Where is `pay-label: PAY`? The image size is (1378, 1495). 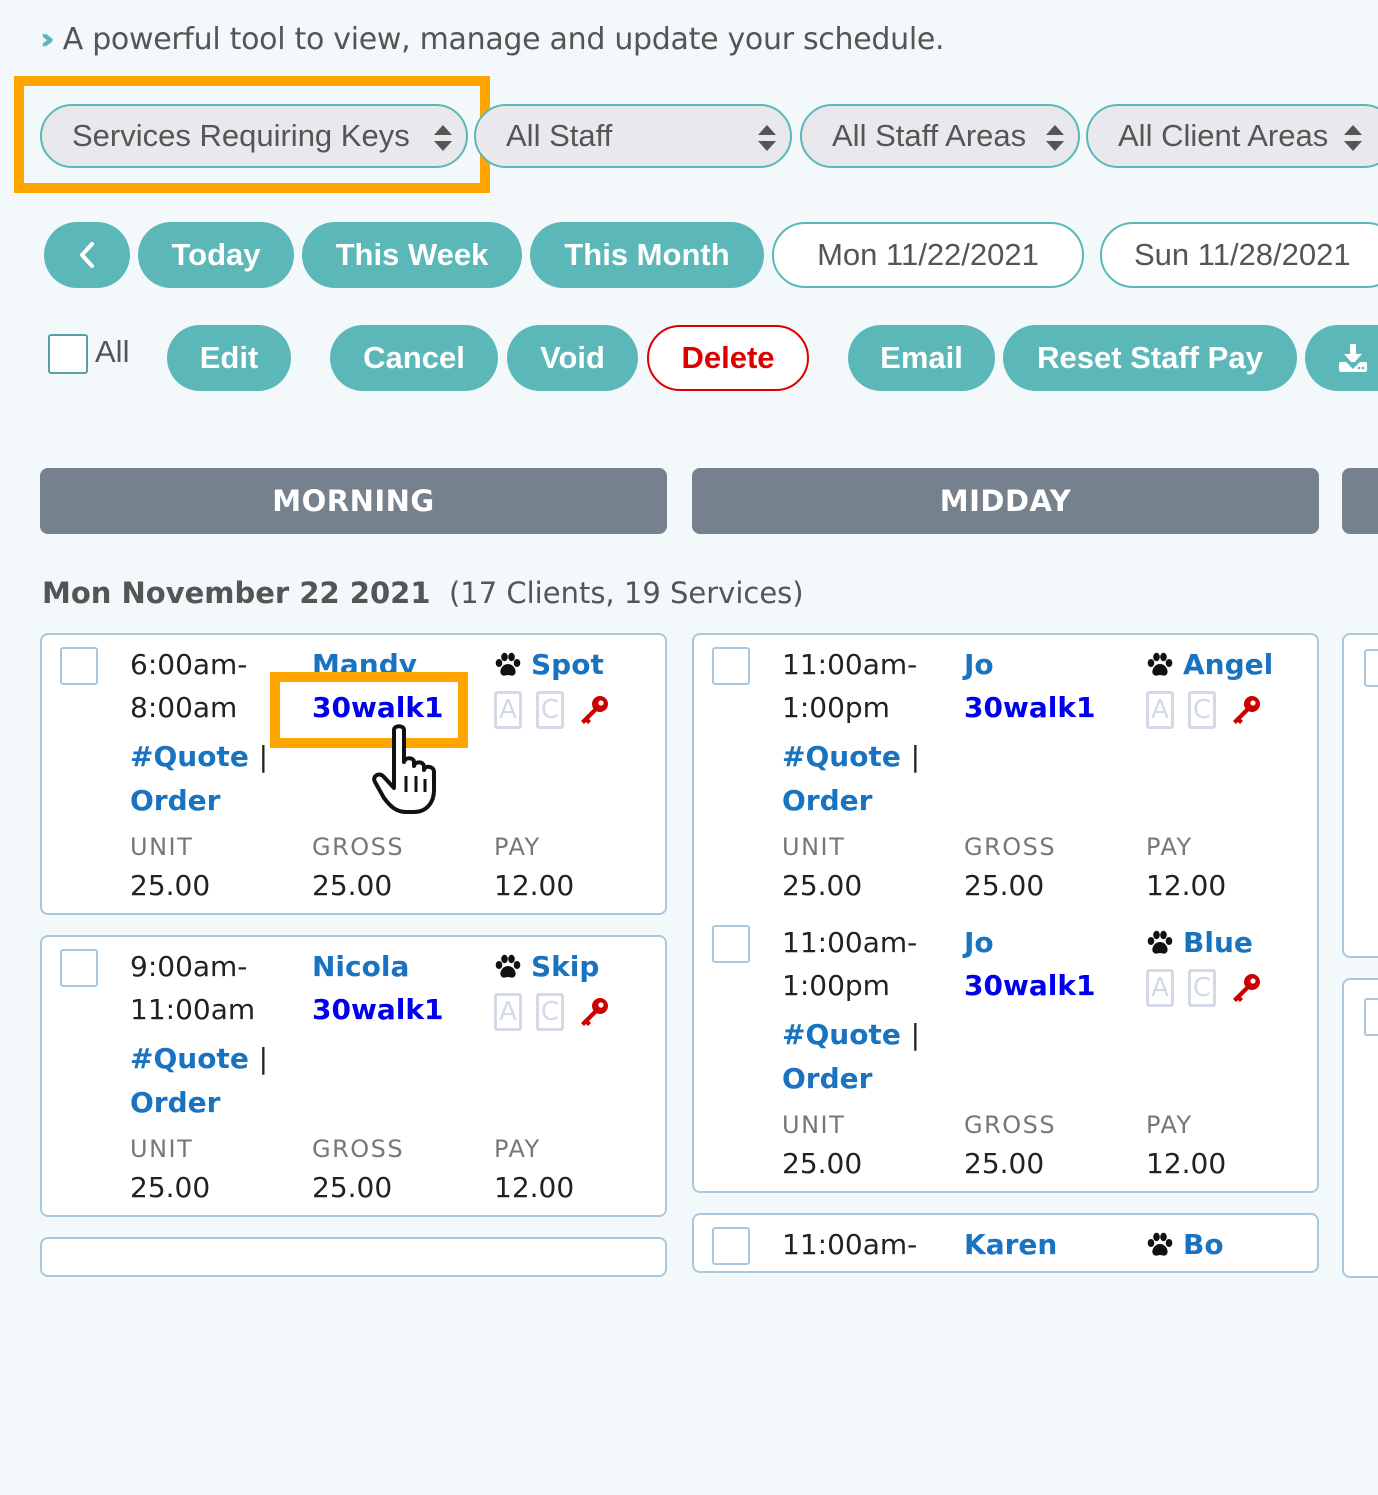 pay-label: PAY is located at coordinates (1169, 847).